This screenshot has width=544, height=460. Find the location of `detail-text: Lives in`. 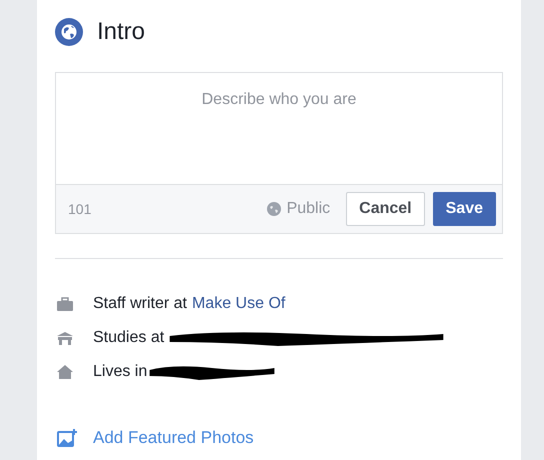

detail-text: Lives in is located at coordinates (120, 371).